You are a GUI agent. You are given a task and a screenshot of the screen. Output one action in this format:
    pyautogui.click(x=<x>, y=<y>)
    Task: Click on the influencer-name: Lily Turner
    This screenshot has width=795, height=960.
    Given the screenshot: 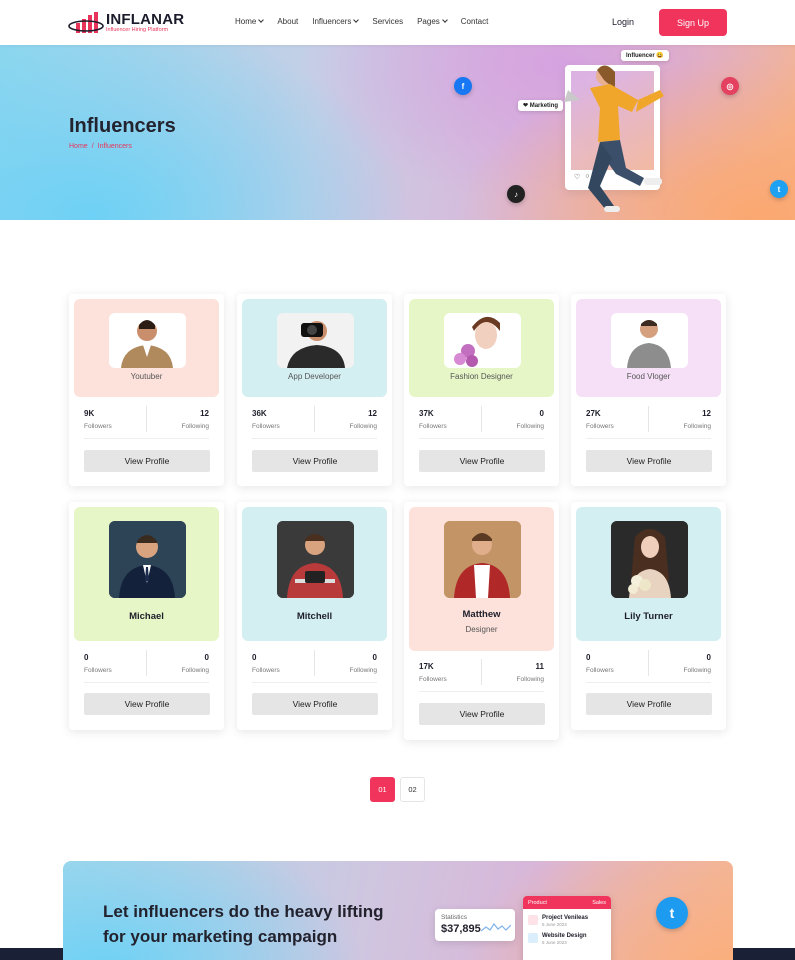 What is the action you would take?
    pyautogui.click(x=648, y=616)
    